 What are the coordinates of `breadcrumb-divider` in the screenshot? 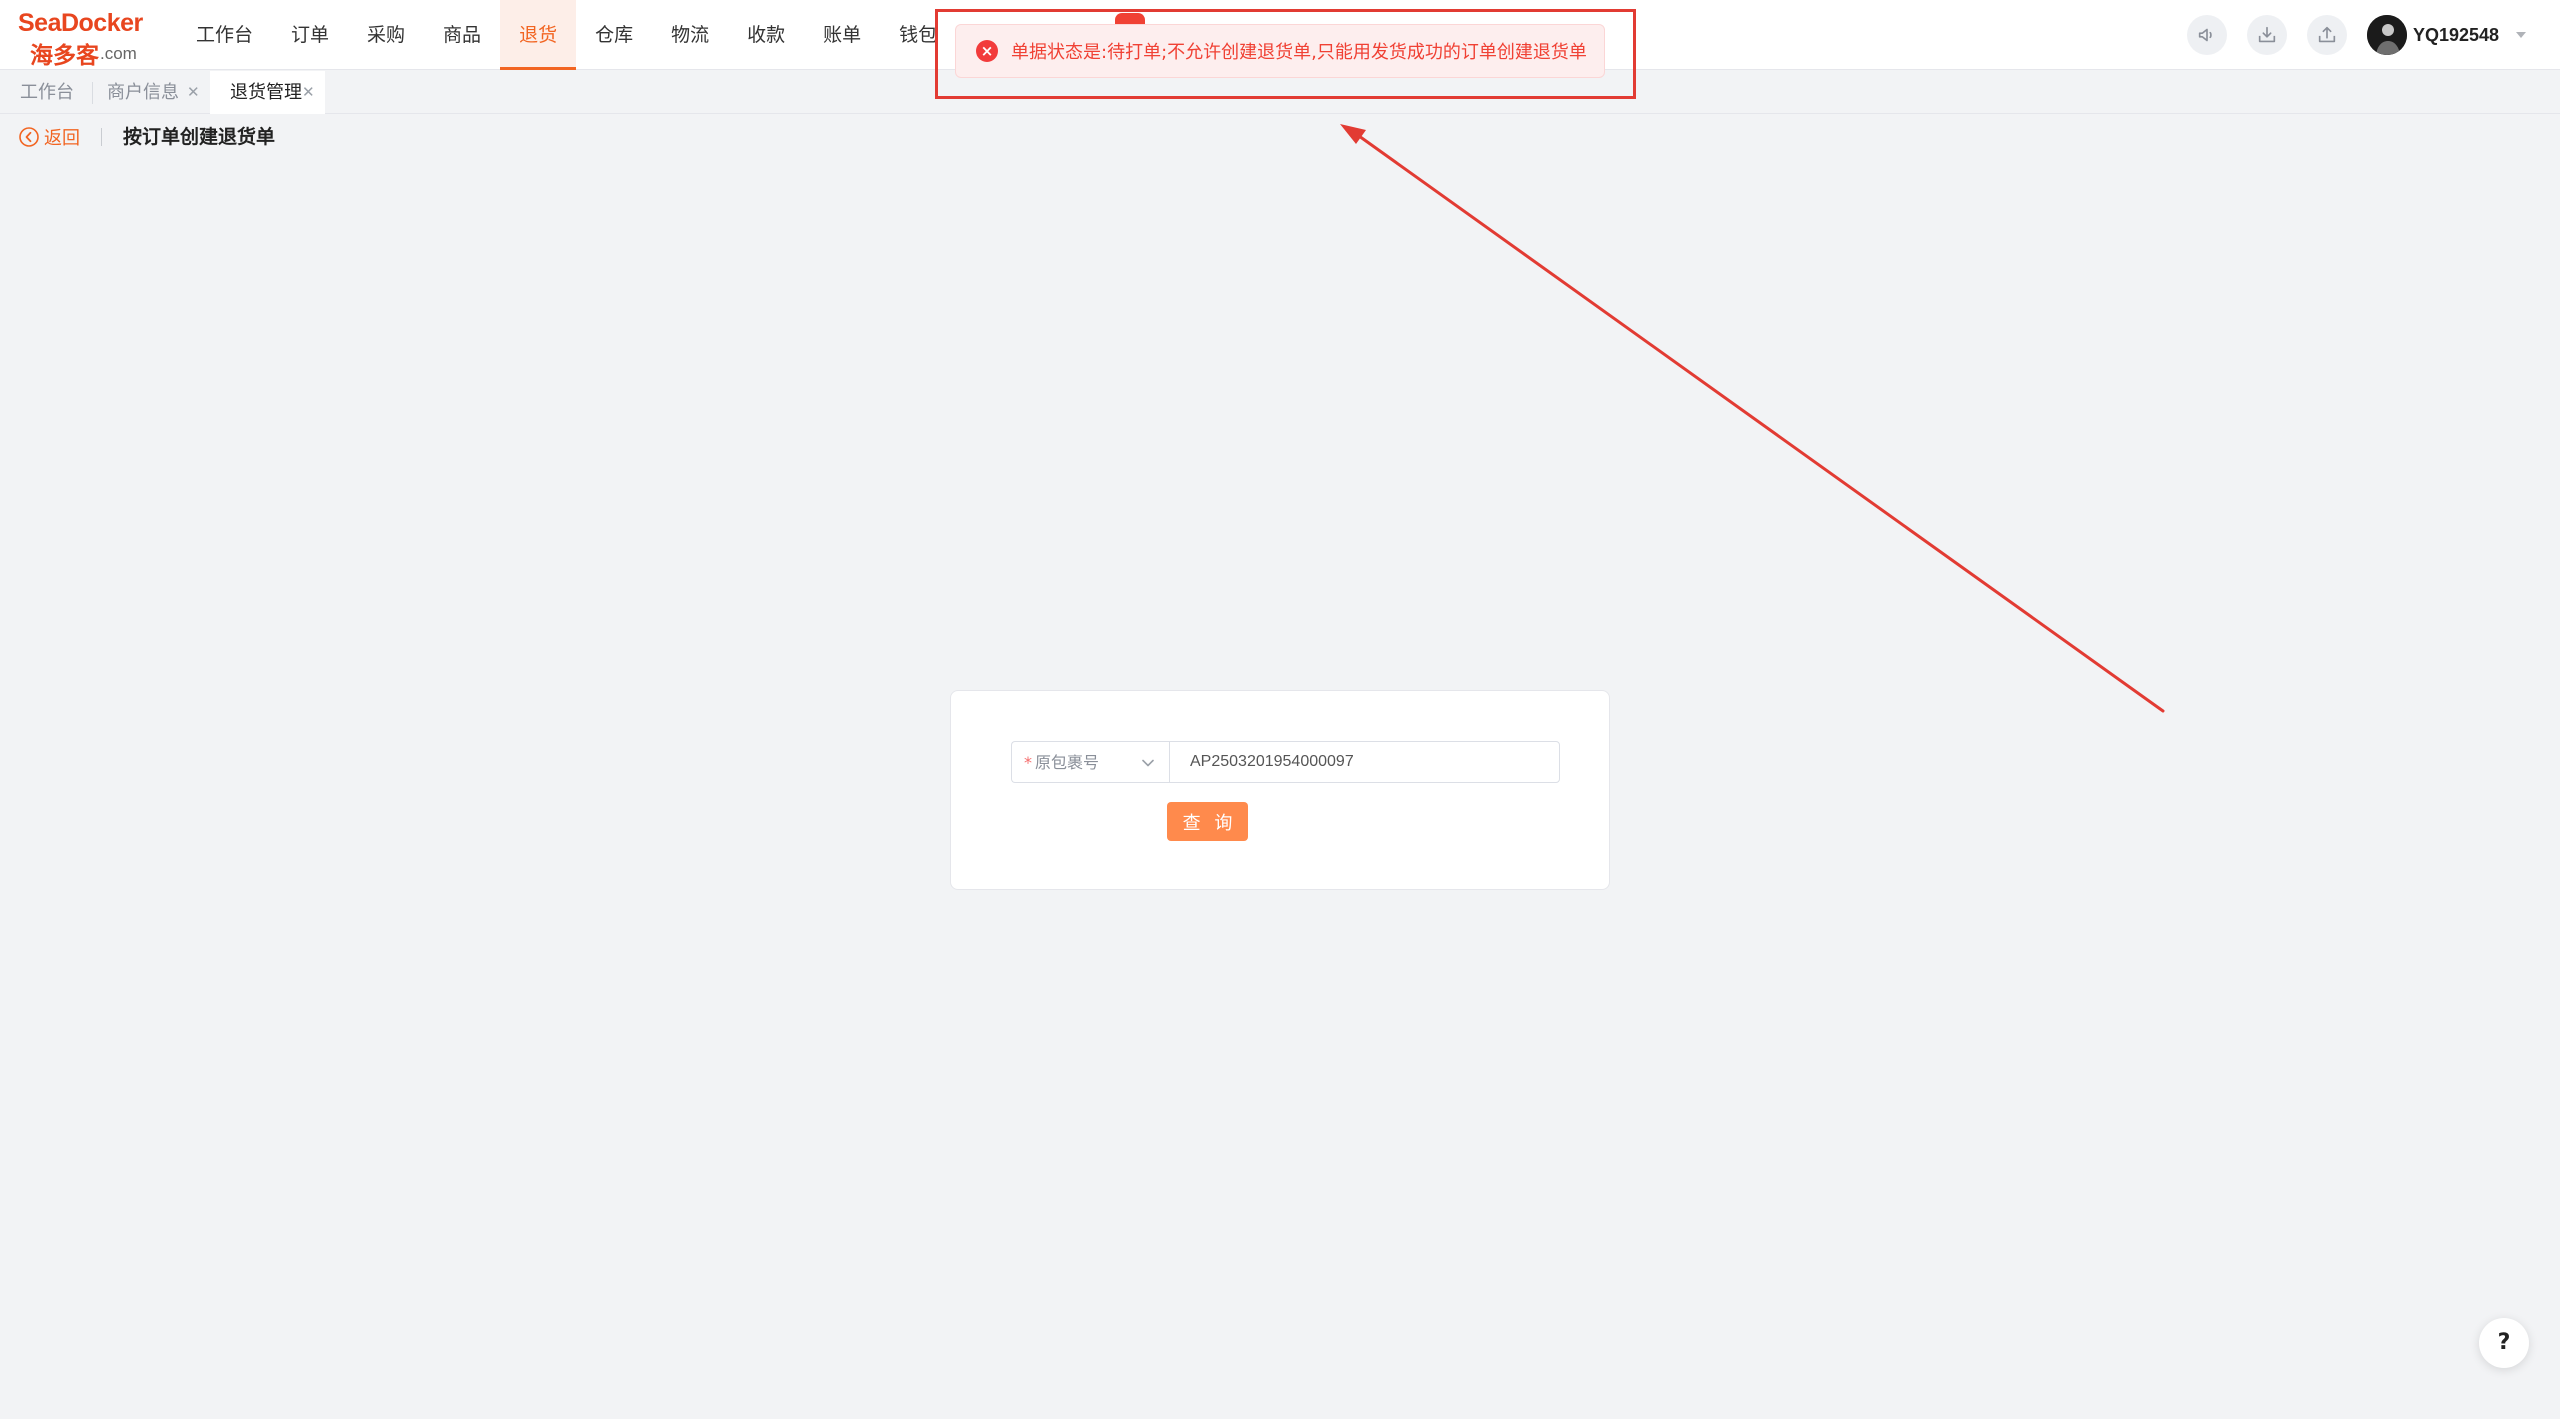 It's located at (101, 137).